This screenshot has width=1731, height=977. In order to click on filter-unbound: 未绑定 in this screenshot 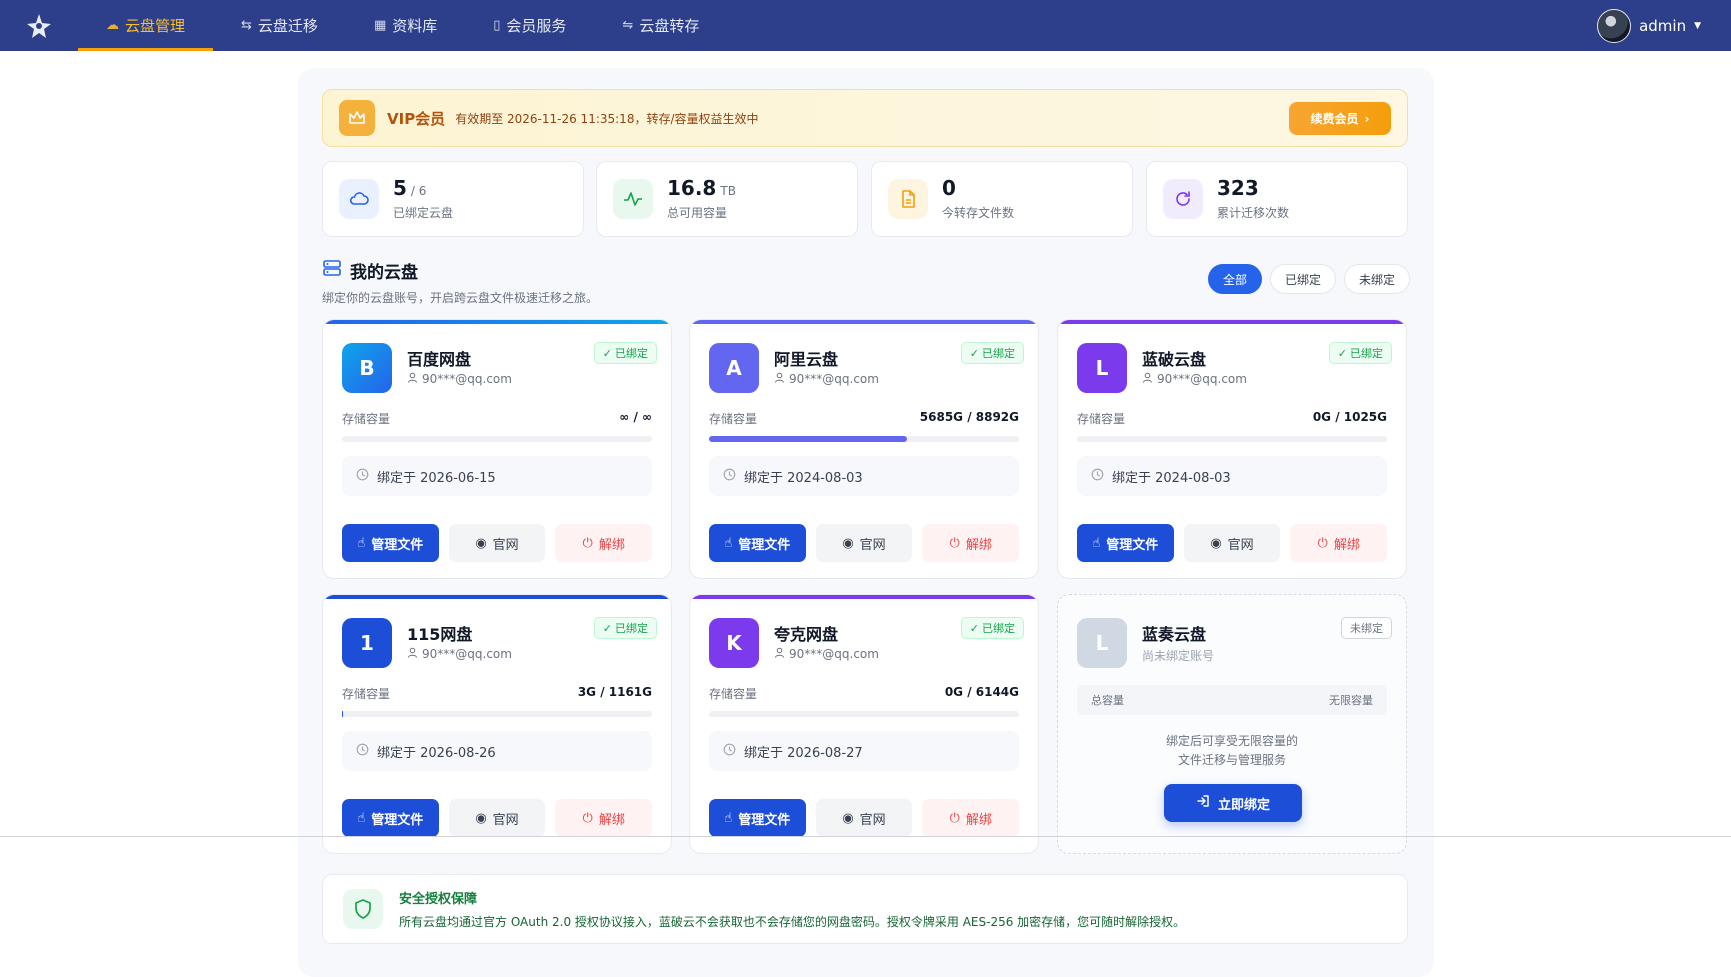, I will do `click(1376, 279)`.